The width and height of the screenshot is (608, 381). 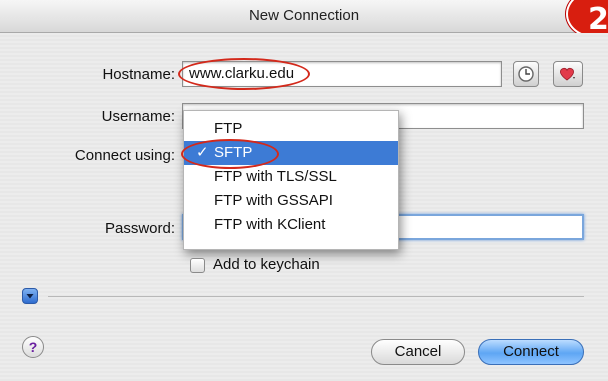 I want to click on history-button, so click(x=526, y=74).